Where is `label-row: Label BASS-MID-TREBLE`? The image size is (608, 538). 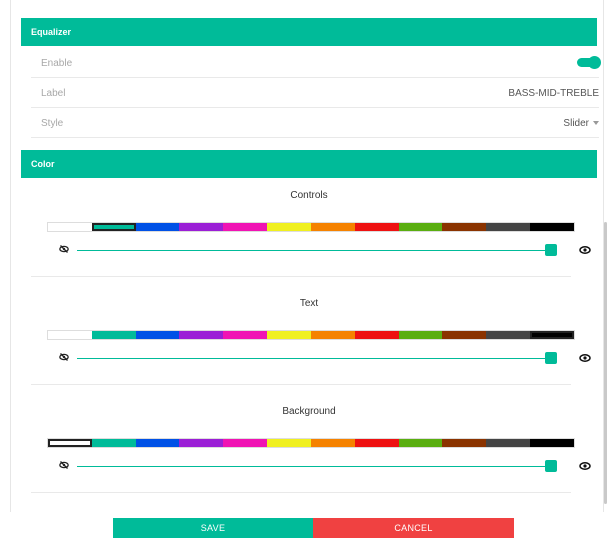
label-row: Label BASS-MID-TREBLE is located at coordinates (315, 93).